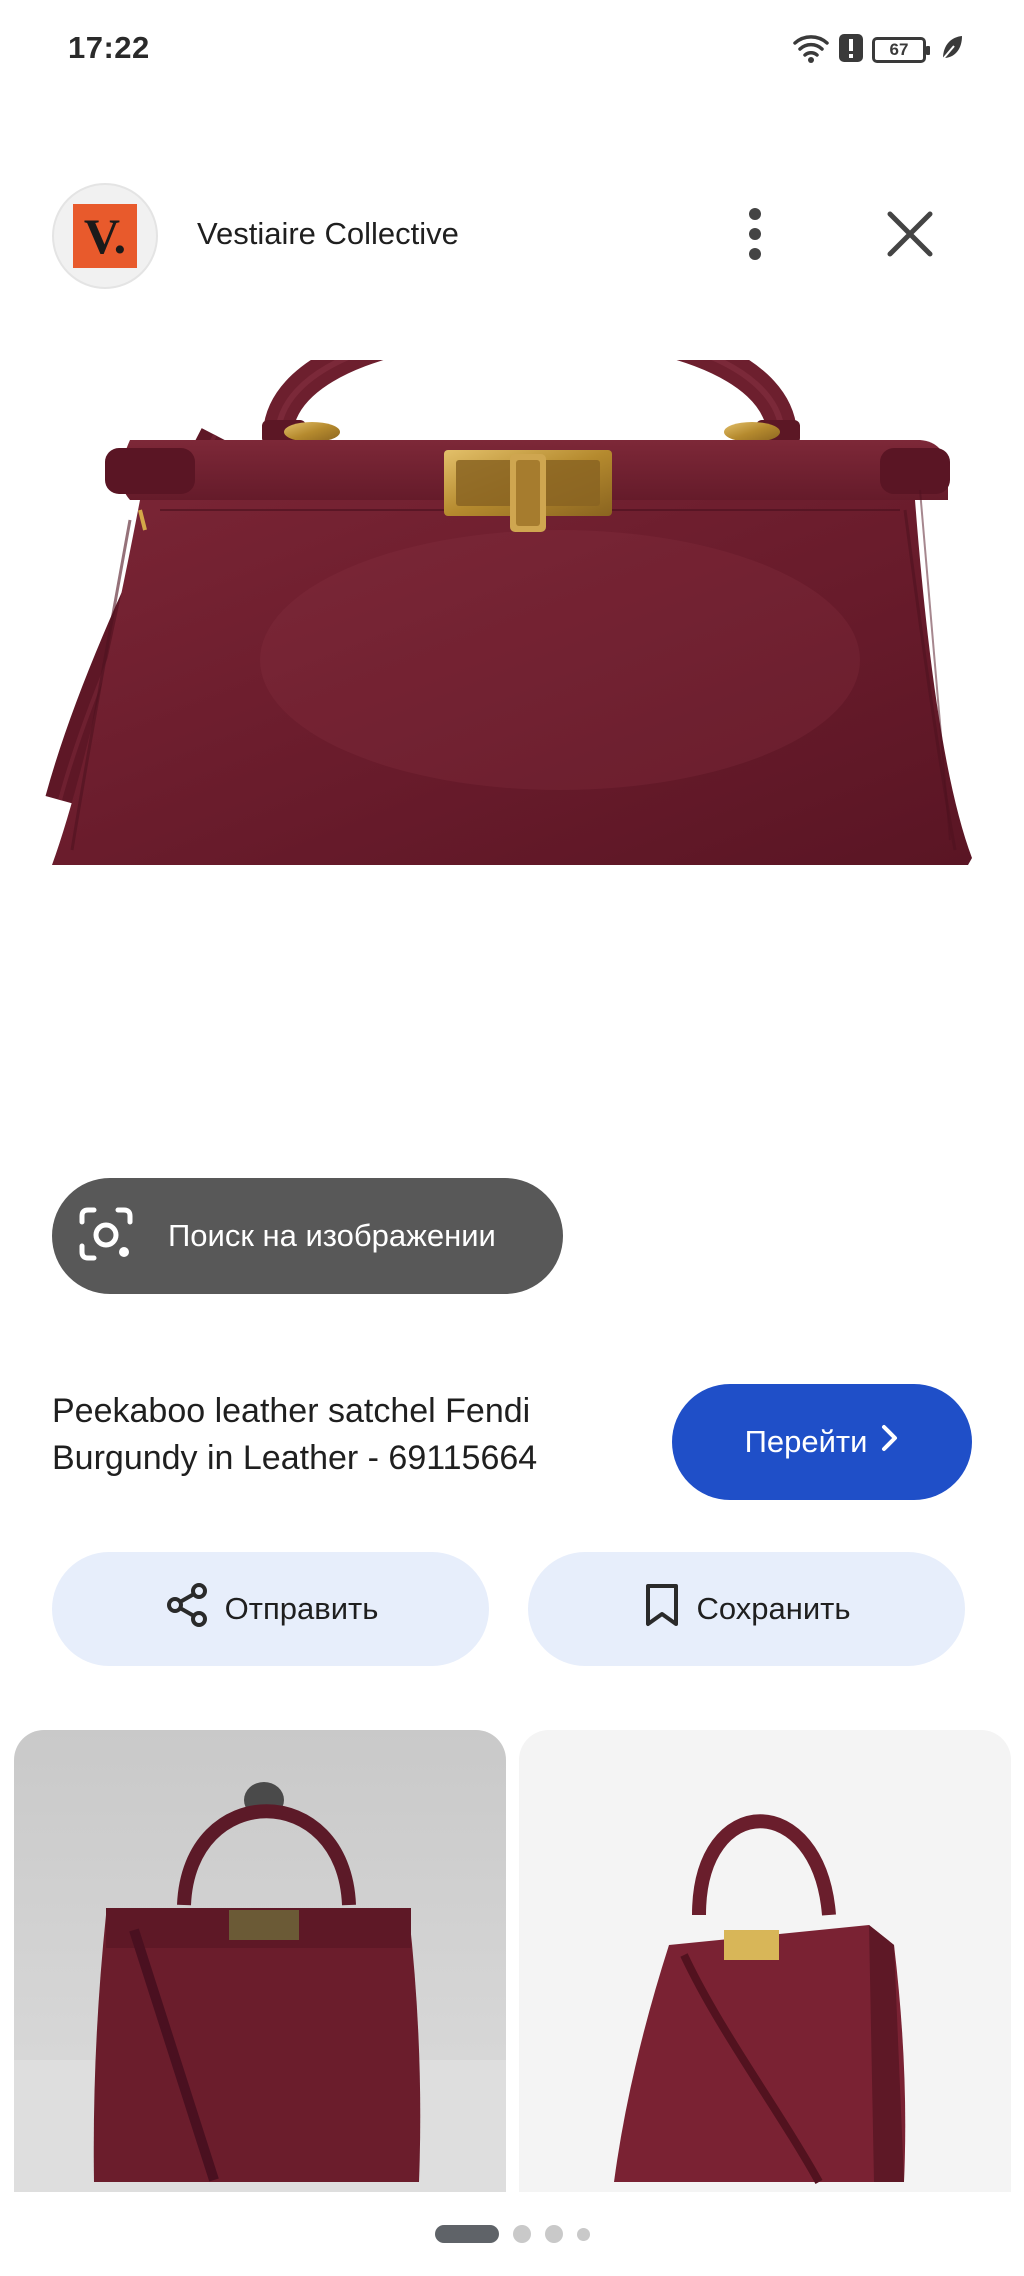 The width and height of the screenshot is (1024, 2276). What do you see at coordinates (890, 1442) in the screenshot?
I see `chevron-right-icon` at bounding box center [890, 1442].